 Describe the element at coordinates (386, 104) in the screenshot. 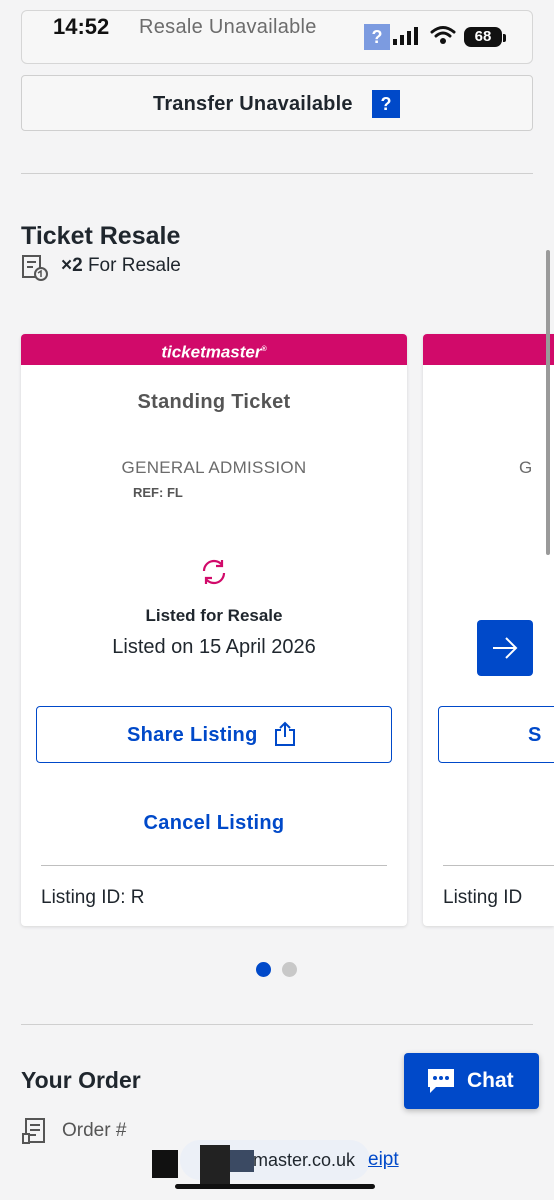

I see `transfer-help-icon: ?` at that location.